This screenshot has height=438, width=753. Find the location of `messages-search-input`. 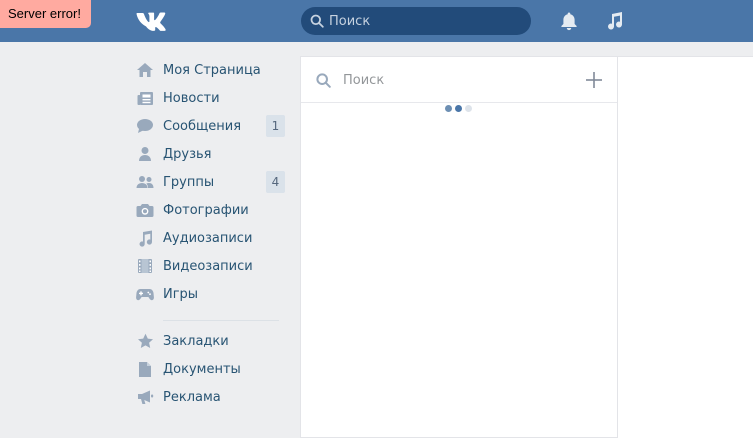

messages-search-input is located at coordinates (458, 80).